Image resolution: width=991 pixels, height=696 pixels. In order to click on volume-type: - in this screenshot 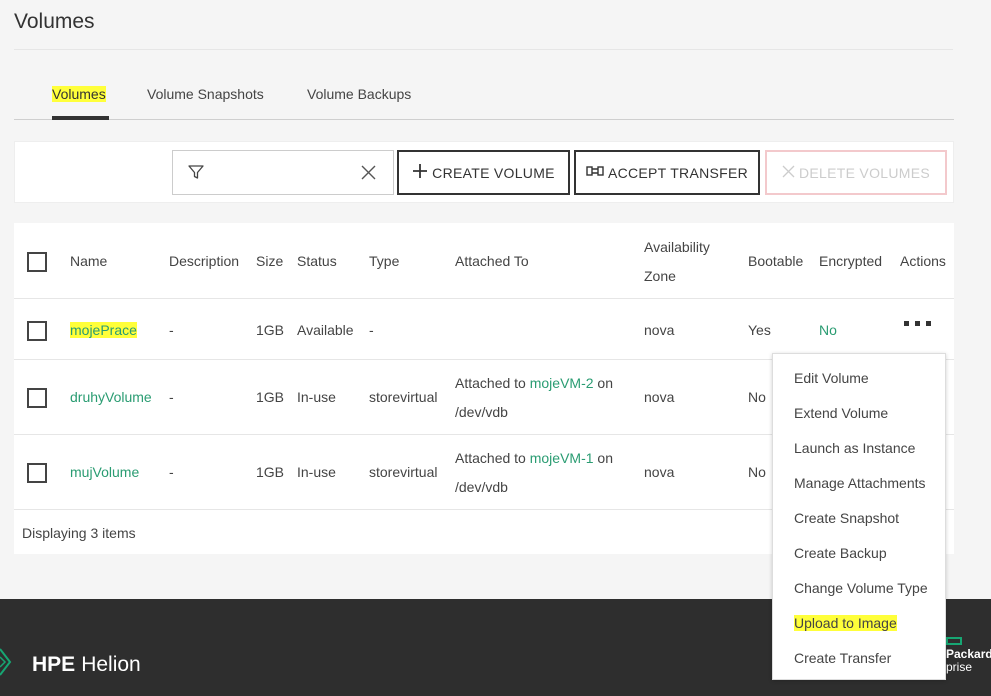, I will do `click(371, 330)`.